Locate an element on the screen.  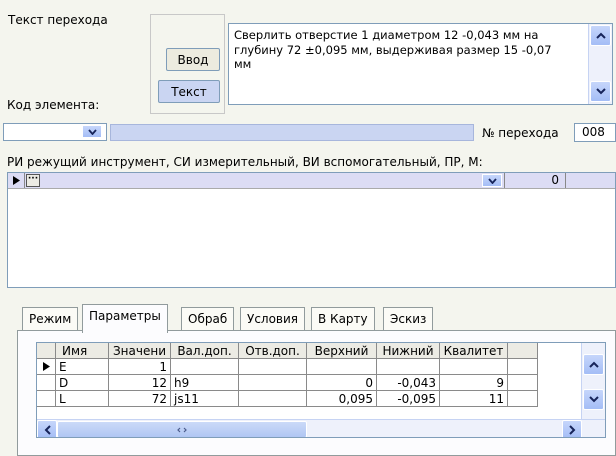
transition-number-value: 008 is located at coordinates (593, 132).